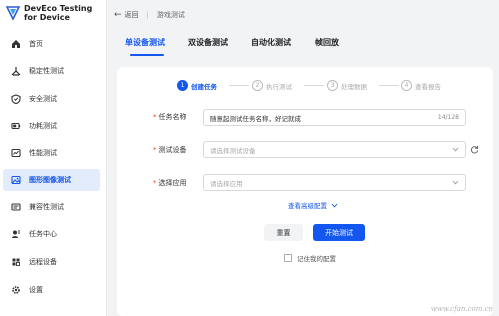 Image resolution: width=499 pixels, height=316 pixels. I want to click on stability-icon, so click(16, 71).